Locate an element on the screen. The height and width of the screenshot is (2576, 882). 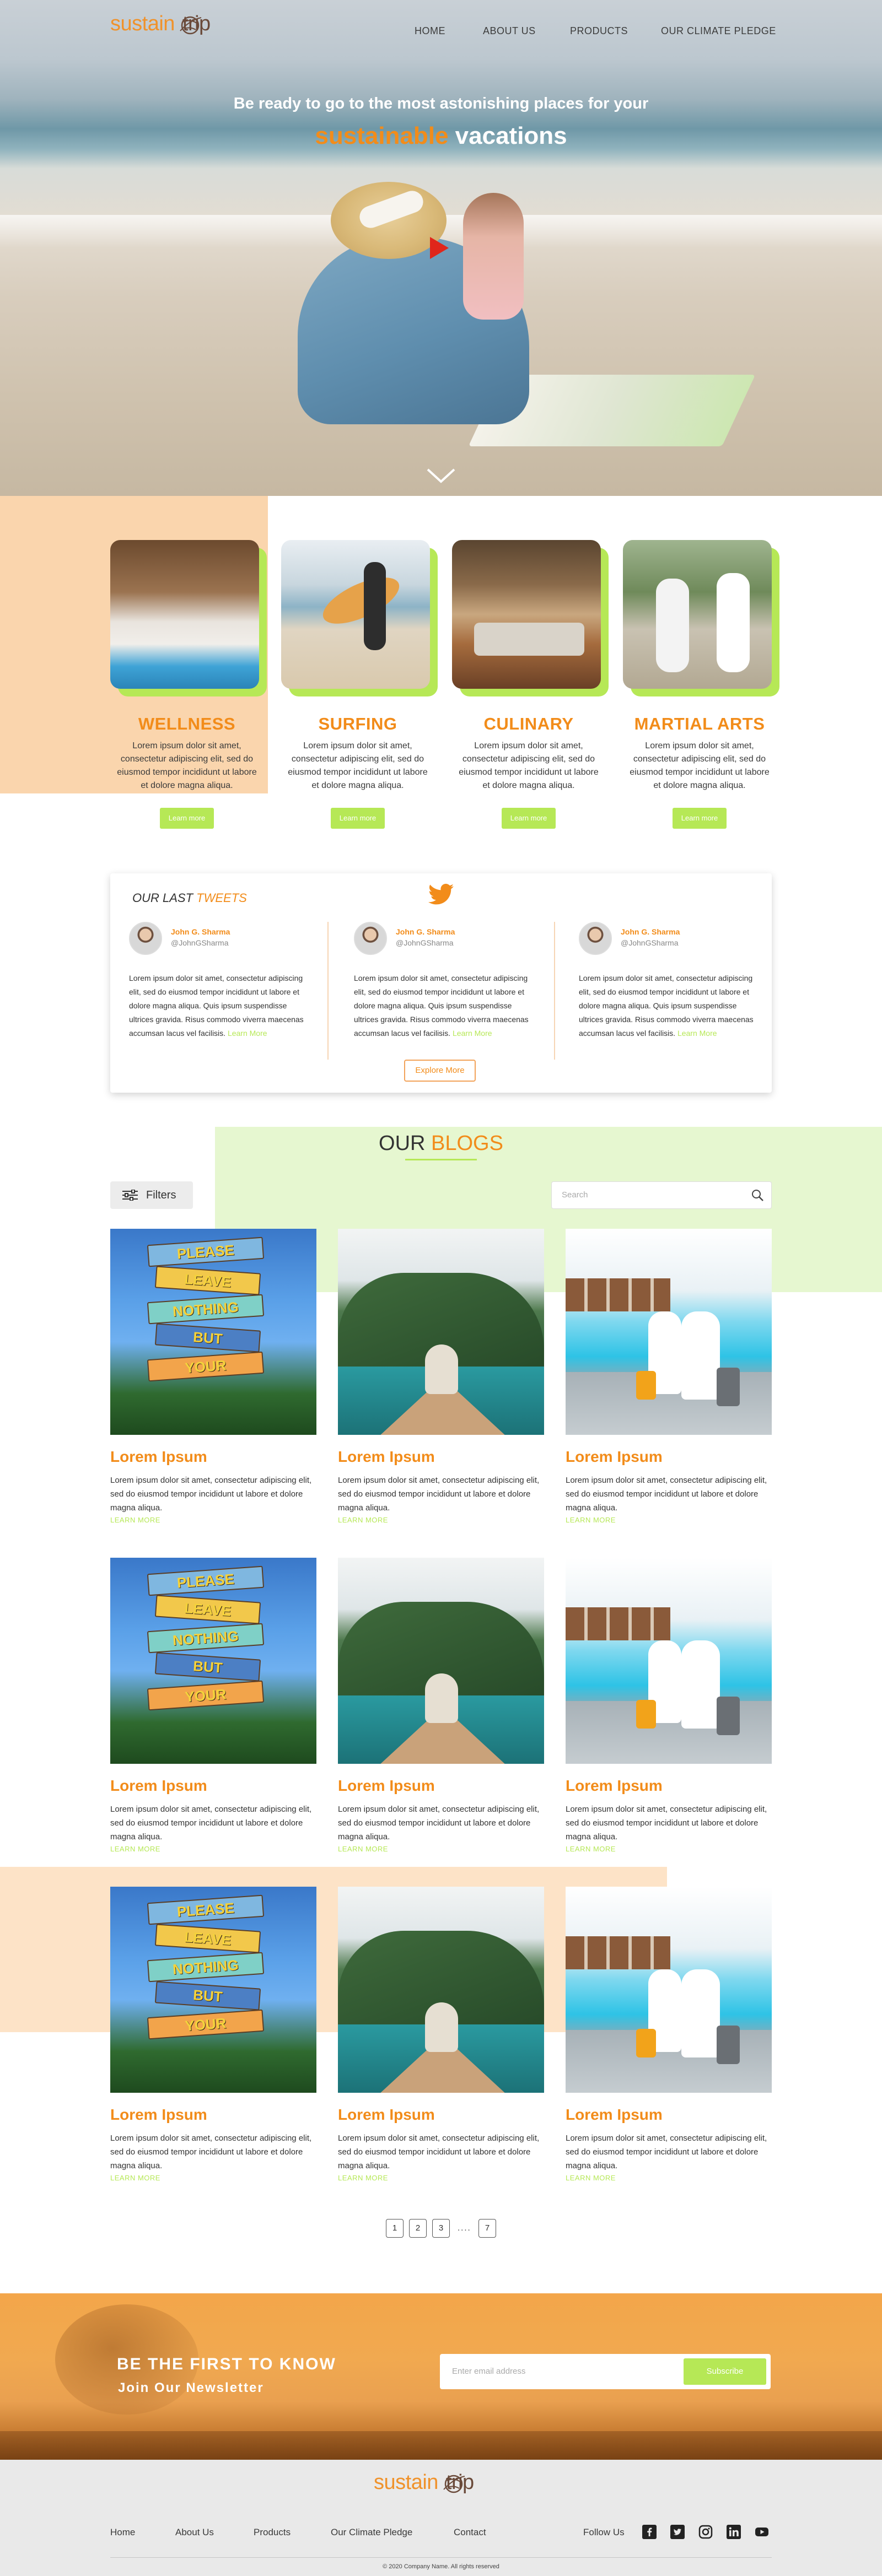
hero-subtitle: sustainable vacations is located at coordinates (441, 136).